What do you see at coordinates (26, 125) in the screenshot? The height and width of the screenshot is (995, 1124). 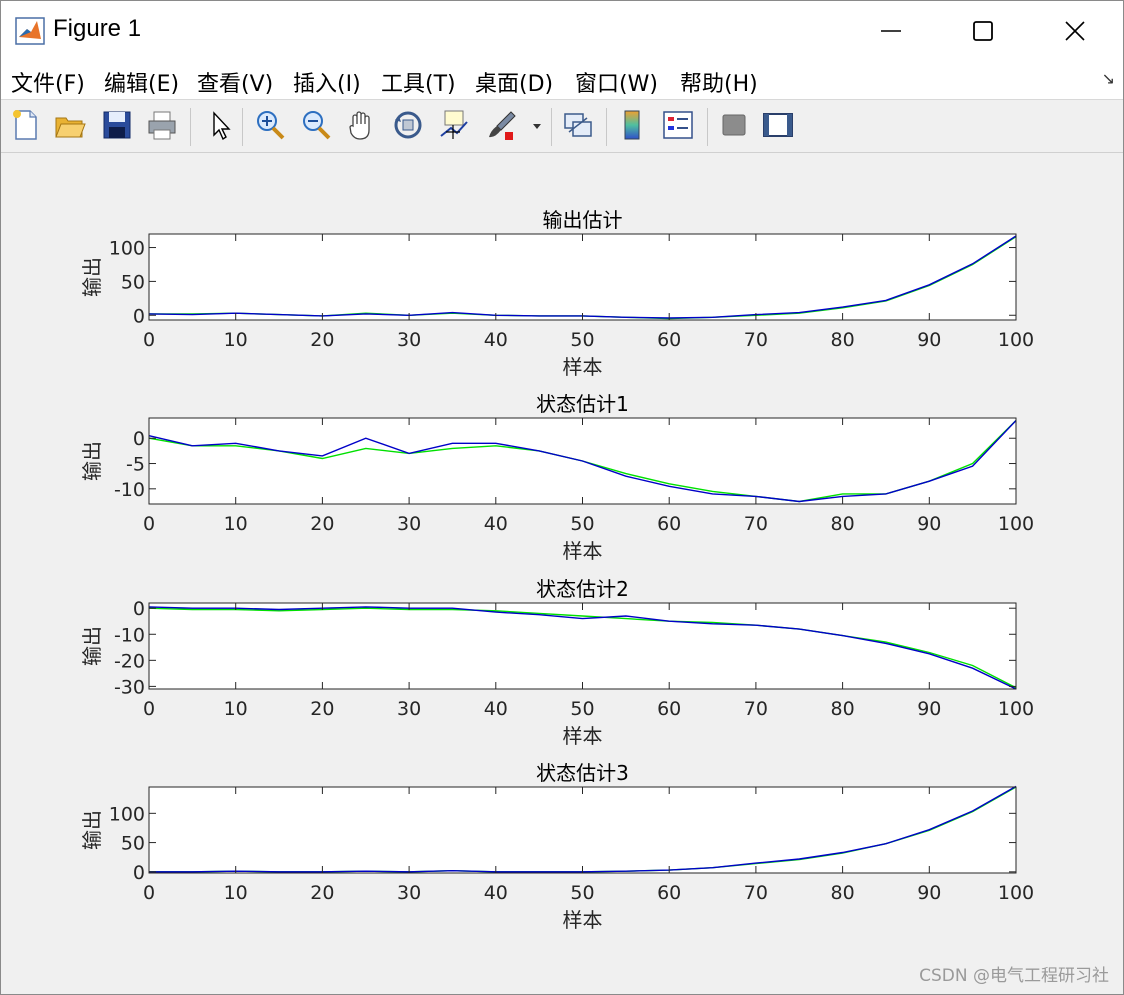 I see `new-figure-icon` at bounding box center [26, 125].